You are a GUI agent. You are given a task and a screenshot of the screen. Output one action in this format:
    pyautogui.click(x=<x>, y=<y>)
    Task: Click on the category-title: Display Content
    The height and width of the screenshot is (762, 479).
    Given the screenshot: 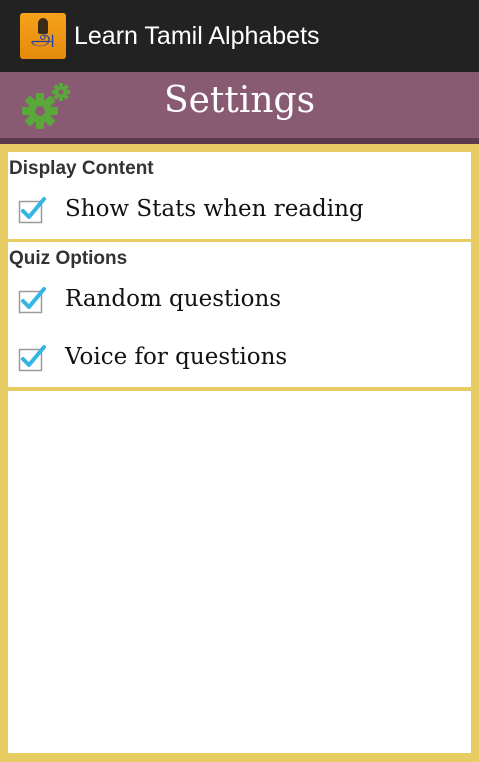 What is the action you would take?
    pyautogui.click(x=81, y=168)
    